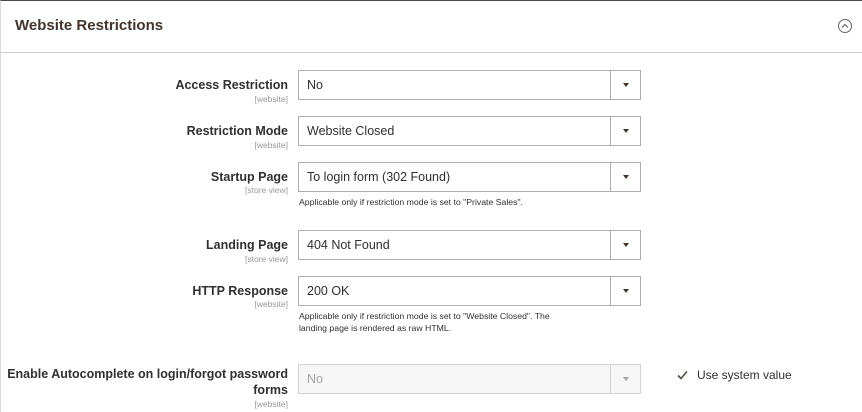 This screenshot has height=412, width=862. What do you see at coordinates (240, 291) in the screenshot?
I see `http-response-label: HTTP Response` at bounding box center [240, 291].